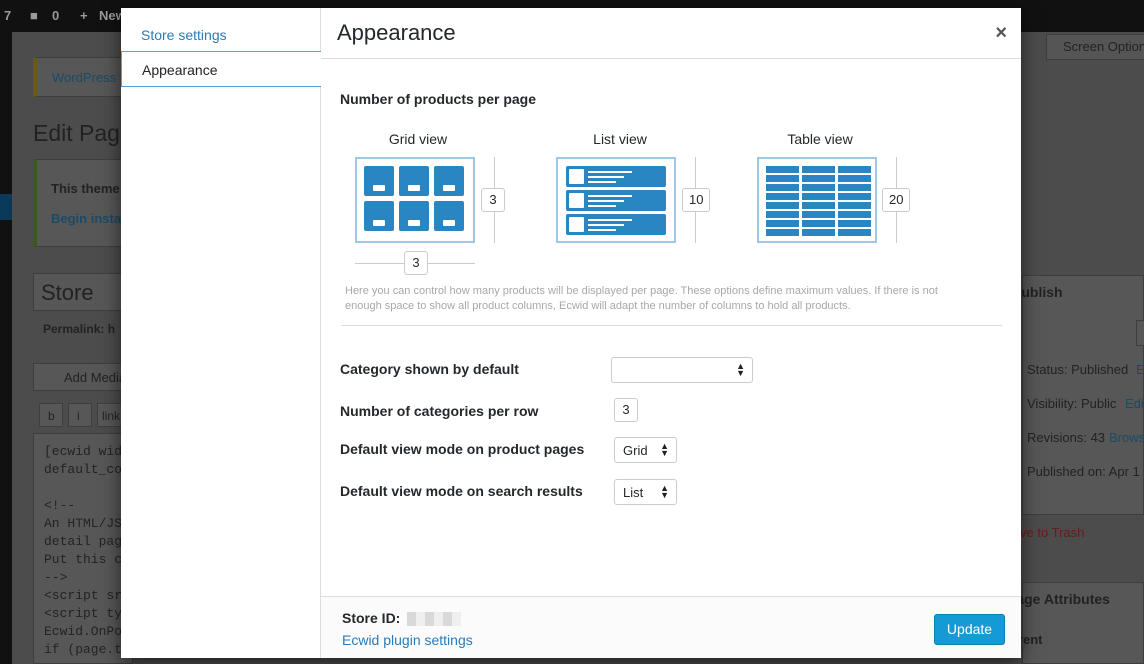 Image resolution: width=1144 pixels, height=664 pixels. Describe the element at coordinates (633, 492) in the screenshot. I see `search-view-mode-value: List` at that location.